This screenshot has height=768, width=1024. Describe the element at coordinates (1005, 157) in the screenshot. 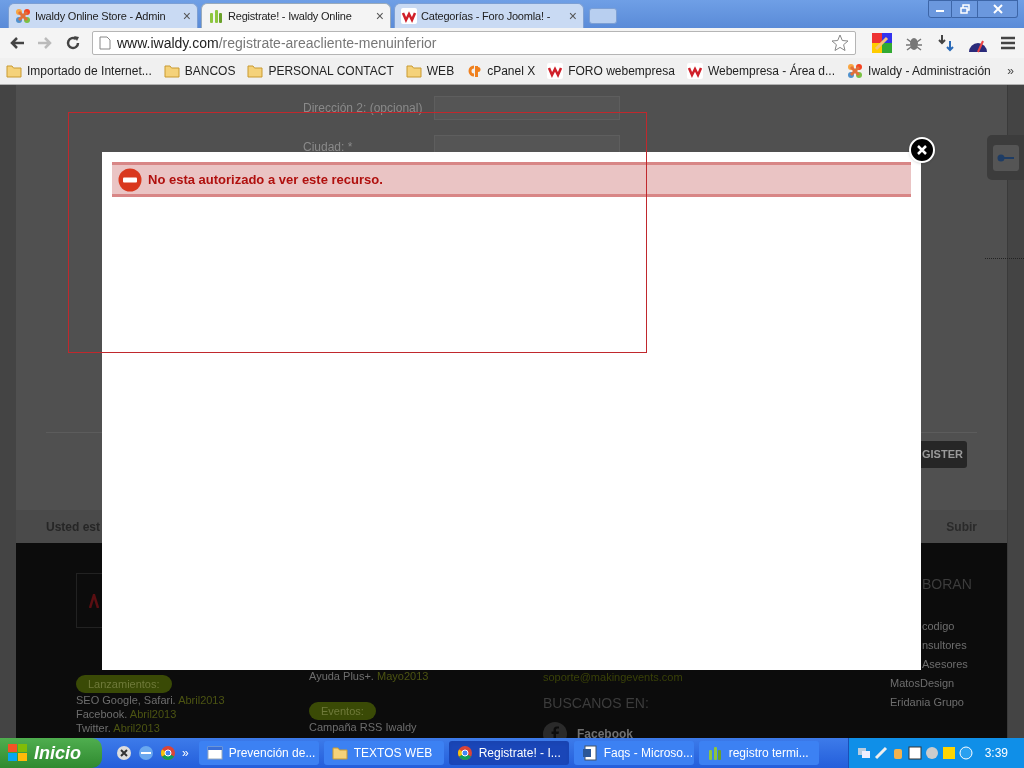

I see `key-icon` at that location.